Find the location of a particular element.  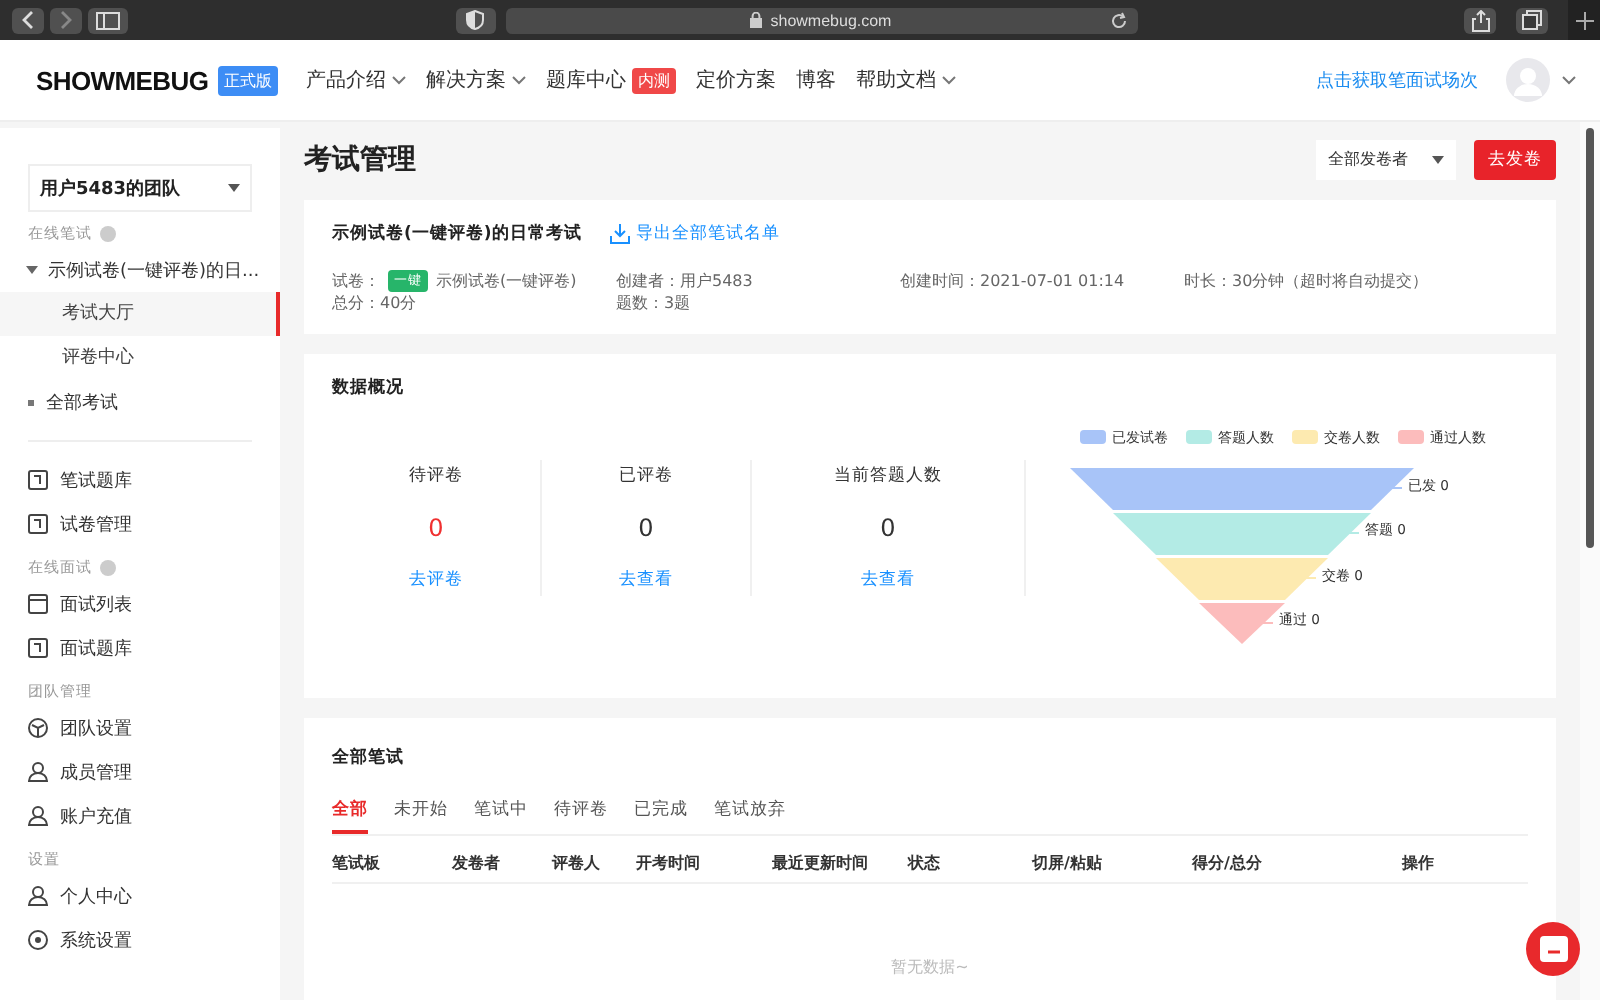

promo-link: 点击获取笔面试场次 is located at coordinates (1397, 80).